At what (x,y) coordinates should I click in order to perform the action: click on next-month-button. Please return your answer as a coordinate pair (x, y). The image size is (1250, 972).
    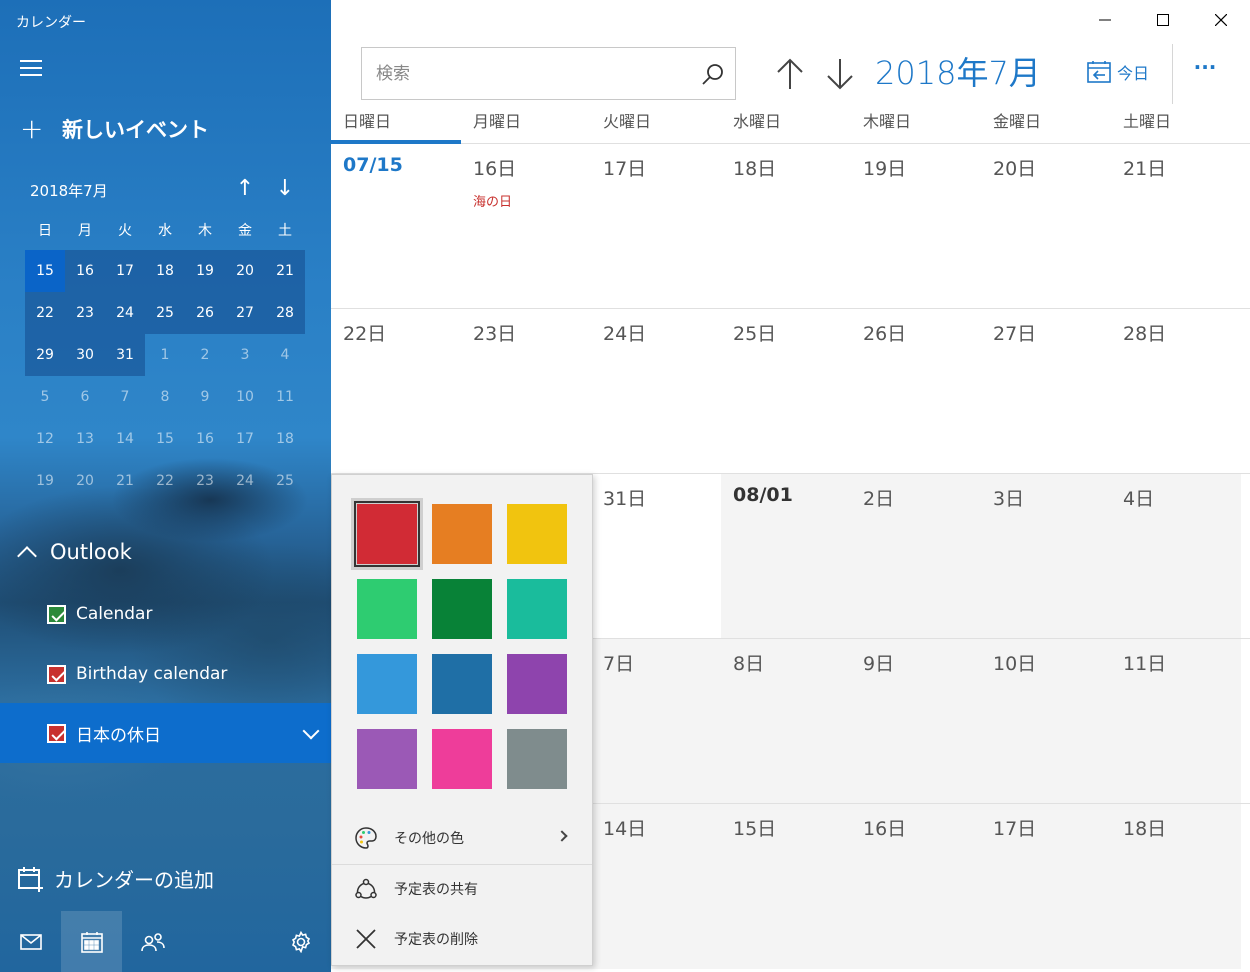
    Looking at the image, I should click on (840, 74).